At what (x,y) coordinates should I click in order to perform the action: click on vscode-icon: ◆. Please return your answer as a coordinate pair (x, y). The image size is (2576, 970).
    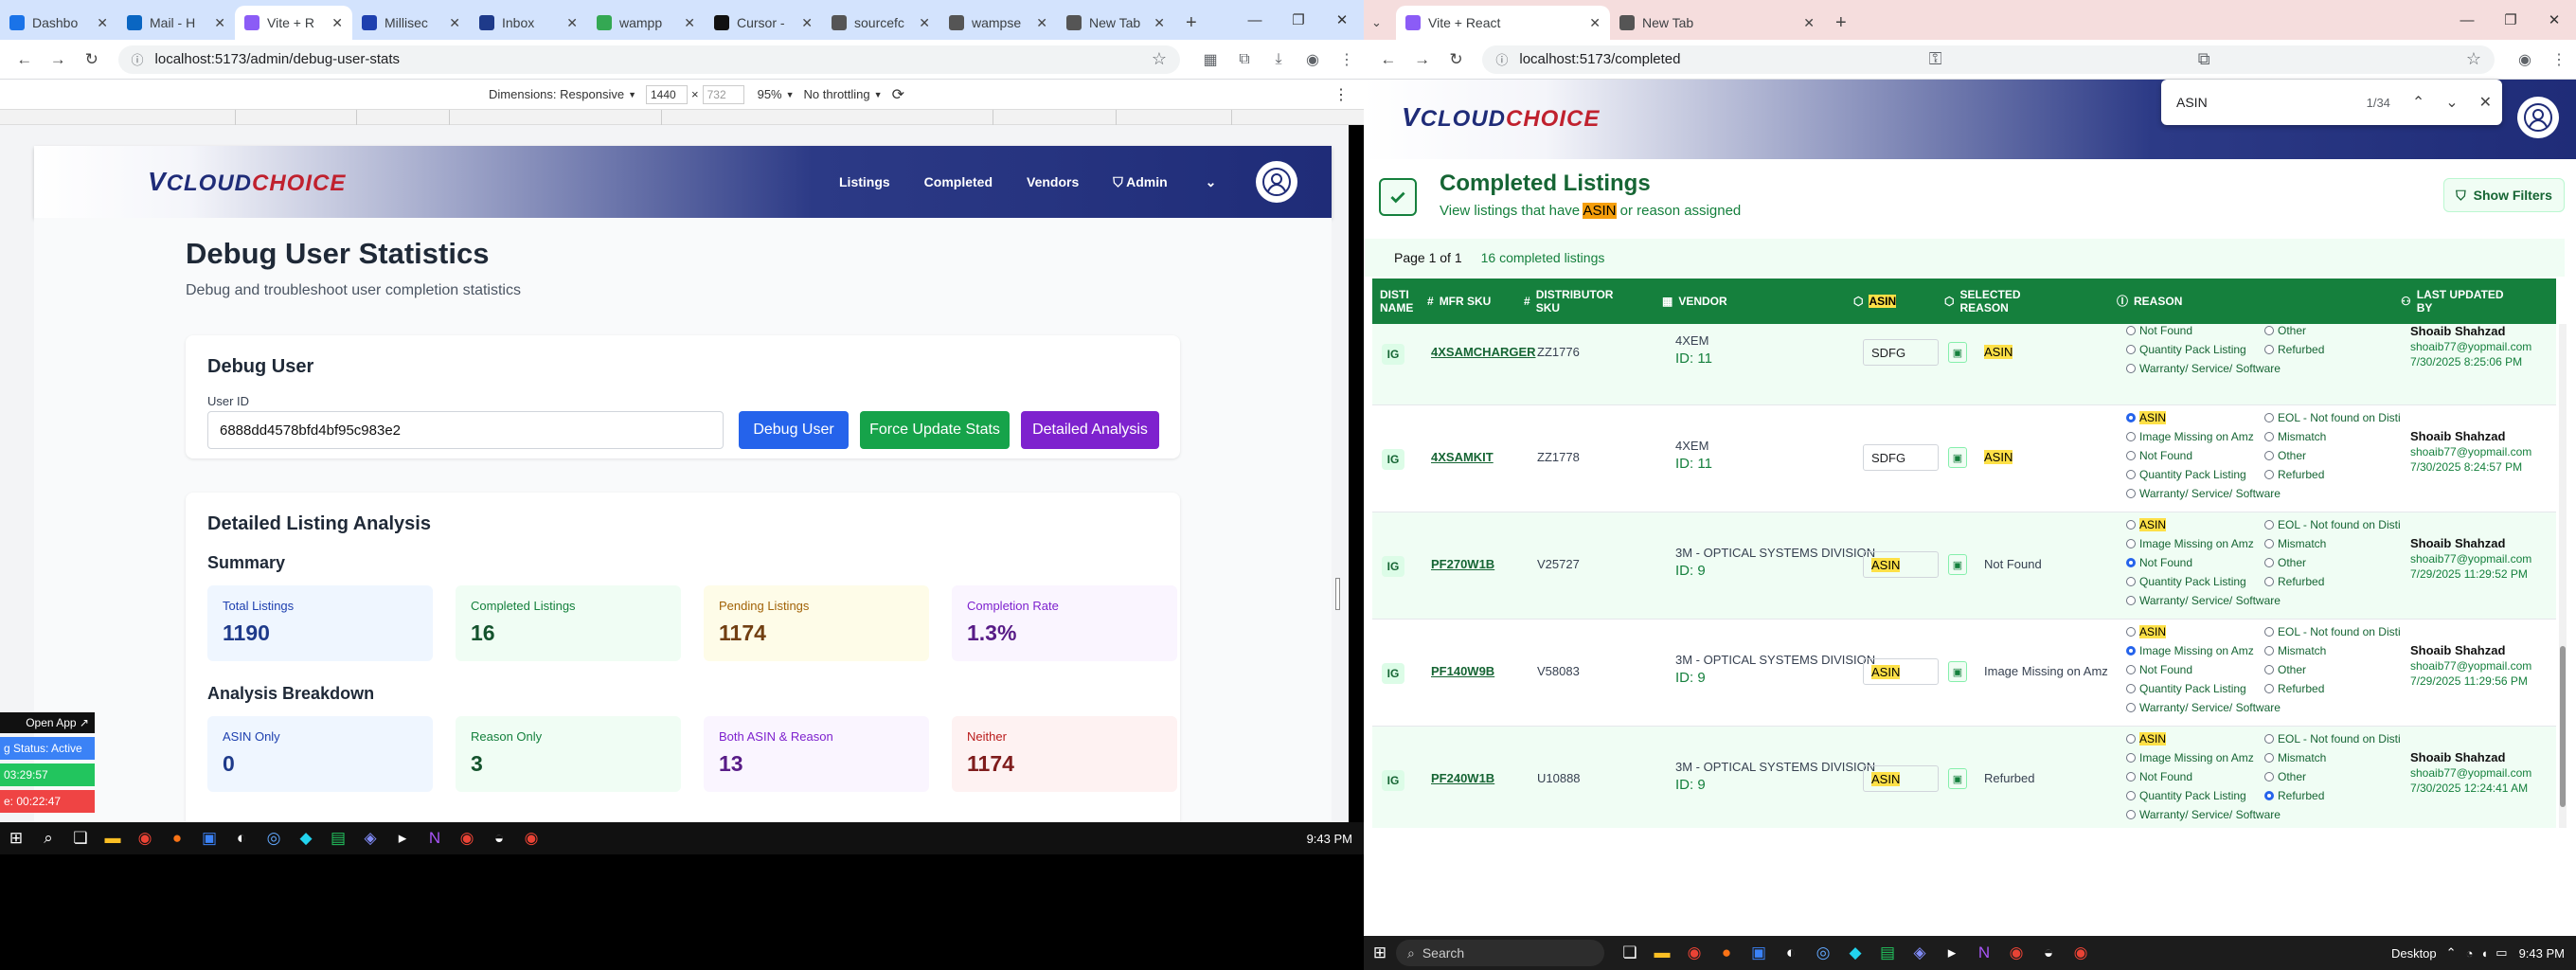
    Looking at the image, I should click on (306, 838).